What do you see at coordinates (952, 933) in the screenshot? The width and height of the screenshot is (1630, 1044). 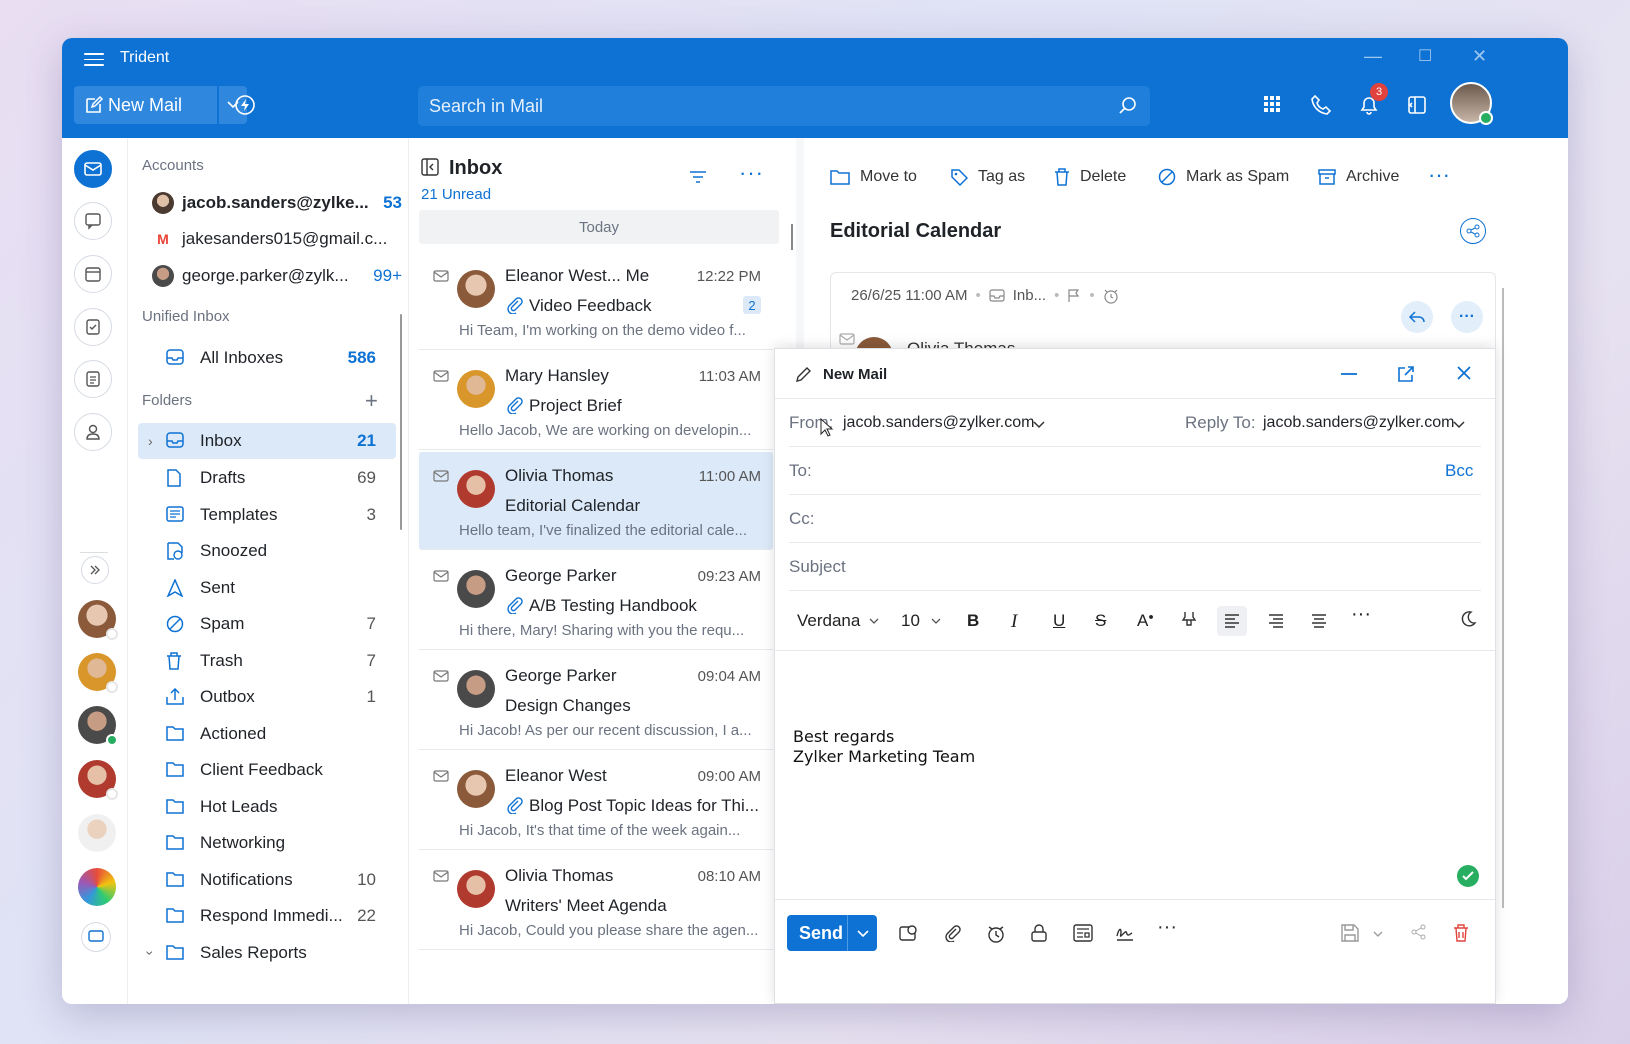 I see `attachment-icon` at bounding box center [952, 933].